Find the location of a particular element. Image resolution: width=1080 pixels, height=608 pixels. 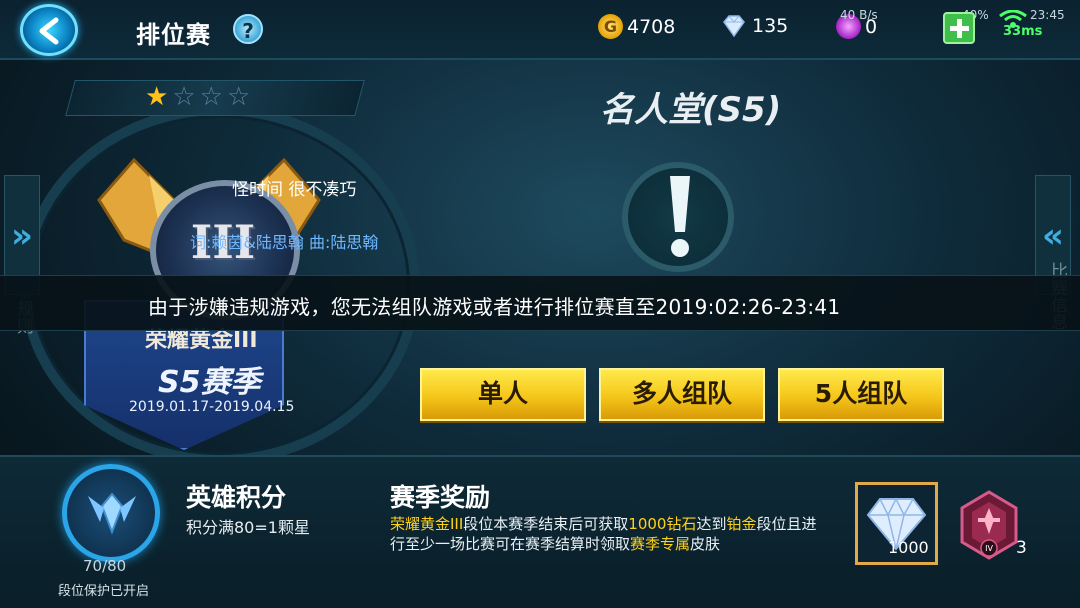

reward-season-exclusive: 赛季专属 is located at coordinates (660, 544).